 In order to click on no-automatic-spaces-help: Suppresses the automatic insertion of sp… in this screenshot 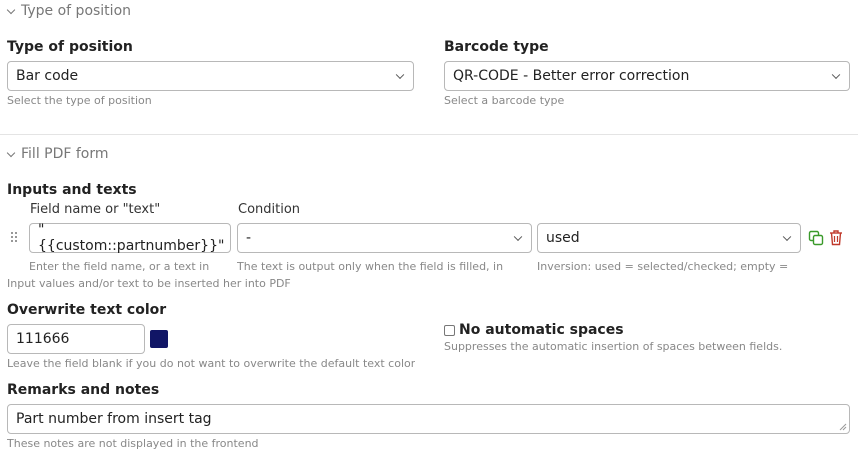, I will do `click(613, 346)`.